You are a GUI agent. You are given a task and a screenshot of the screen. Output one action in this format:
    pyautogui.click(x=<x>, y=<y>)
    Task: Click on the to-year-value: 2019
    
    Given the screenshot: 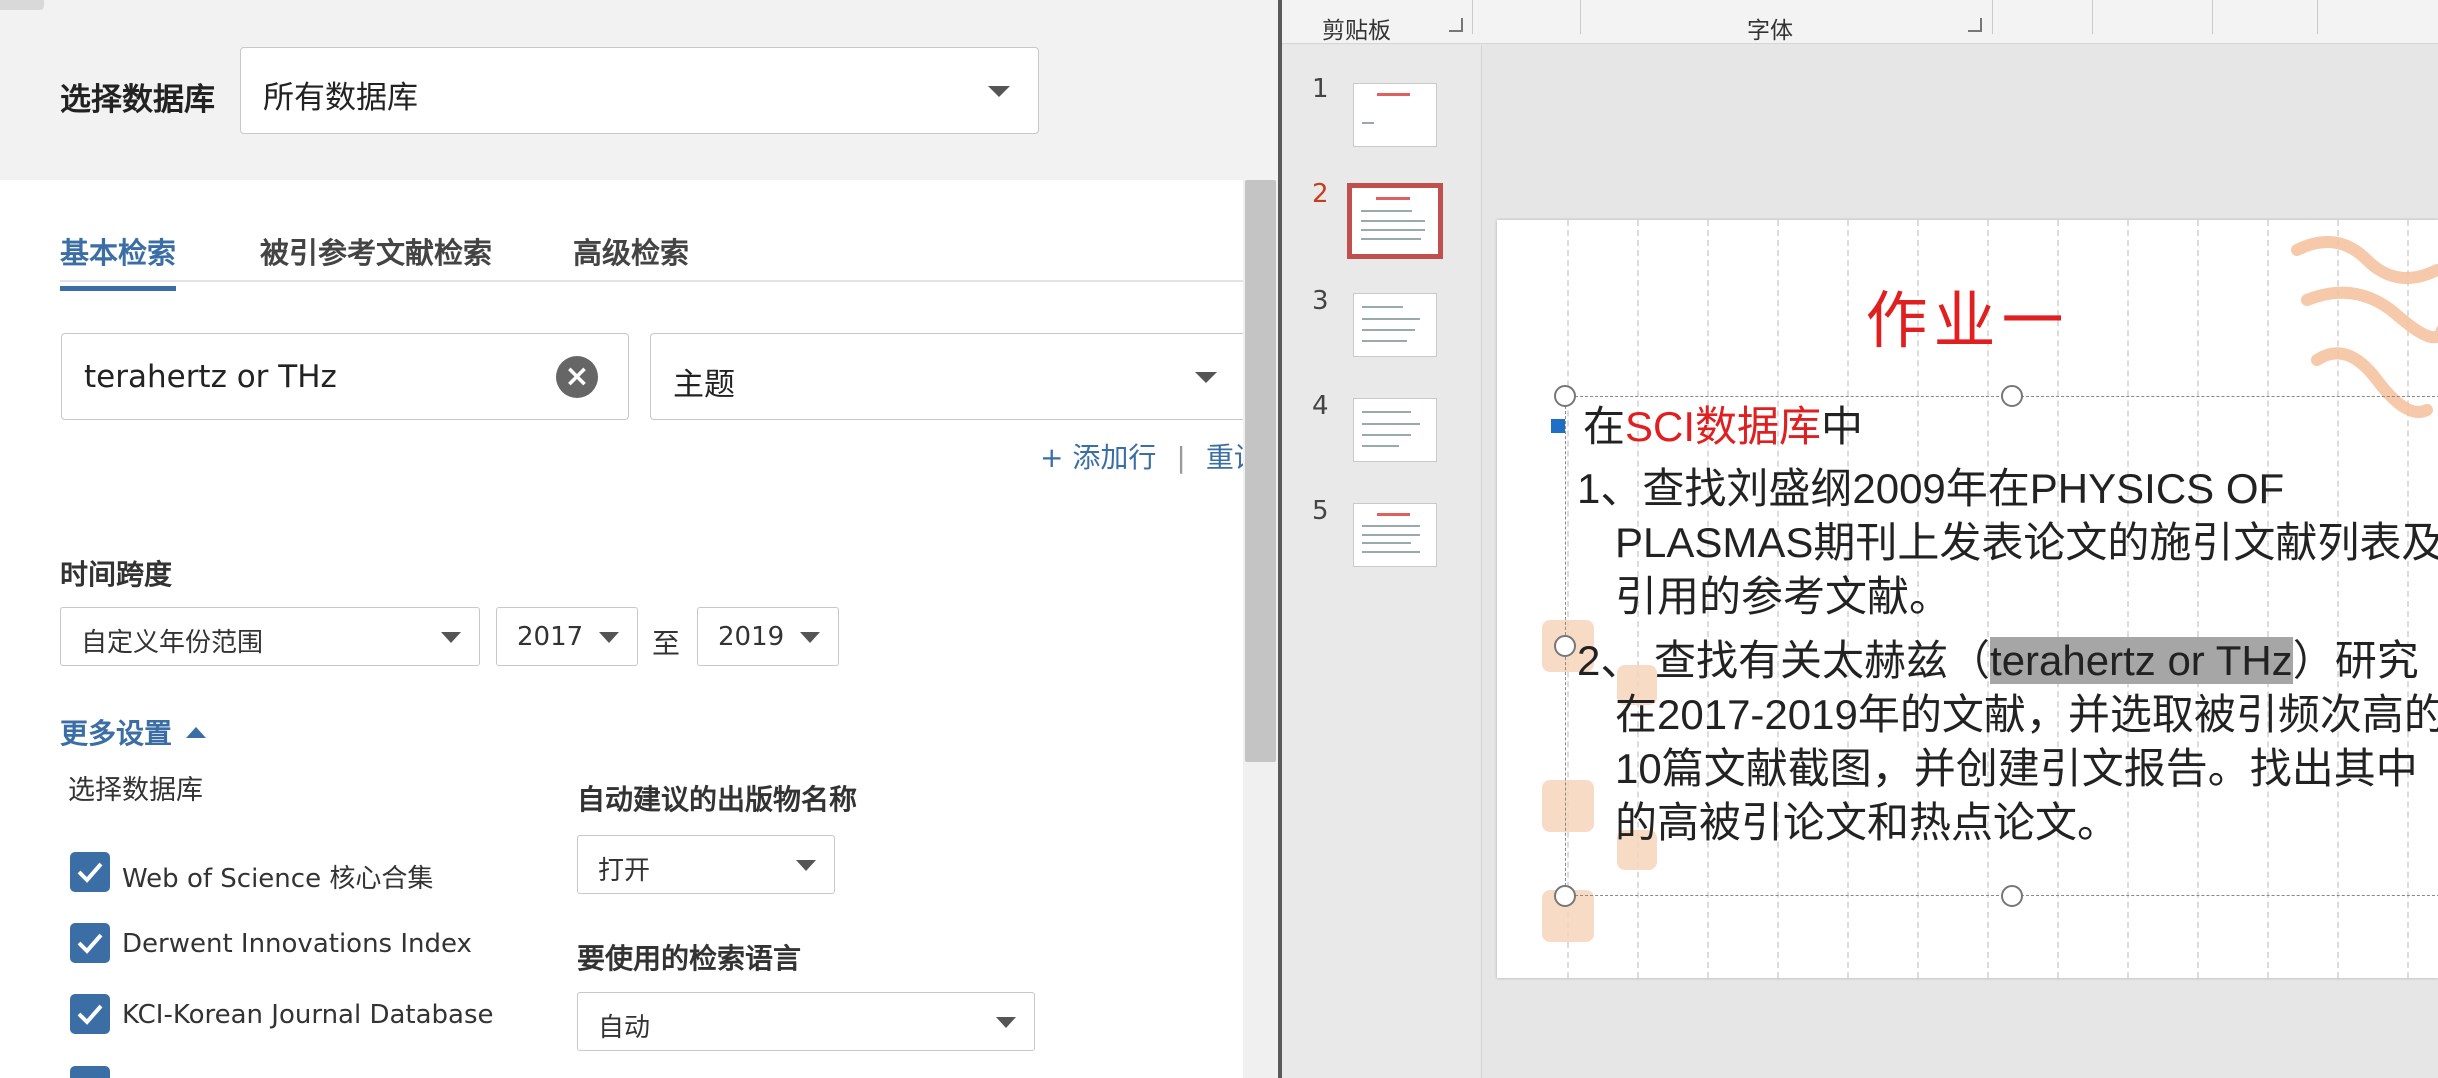 What is the action you would take?
    pyautogui.click(x=751, y=637)
    